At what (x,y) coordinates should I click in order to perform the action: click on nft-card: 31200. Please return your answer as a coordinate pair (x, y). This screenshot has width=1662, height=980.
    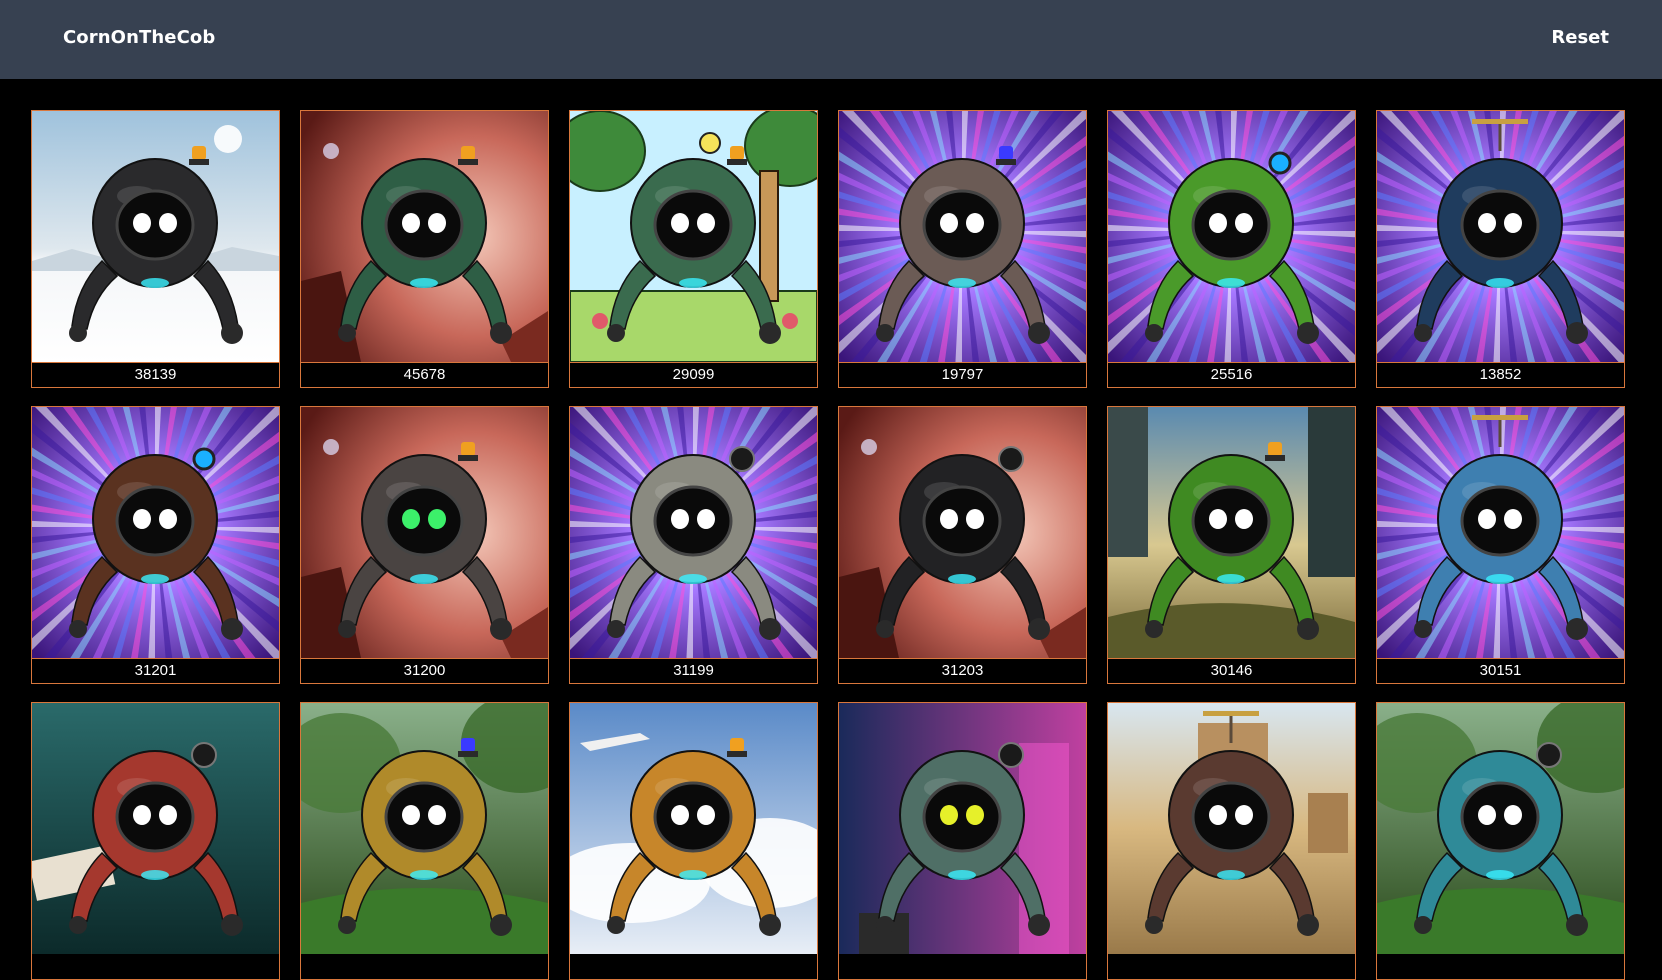
    Looking at the image, I should click on (424, 545).